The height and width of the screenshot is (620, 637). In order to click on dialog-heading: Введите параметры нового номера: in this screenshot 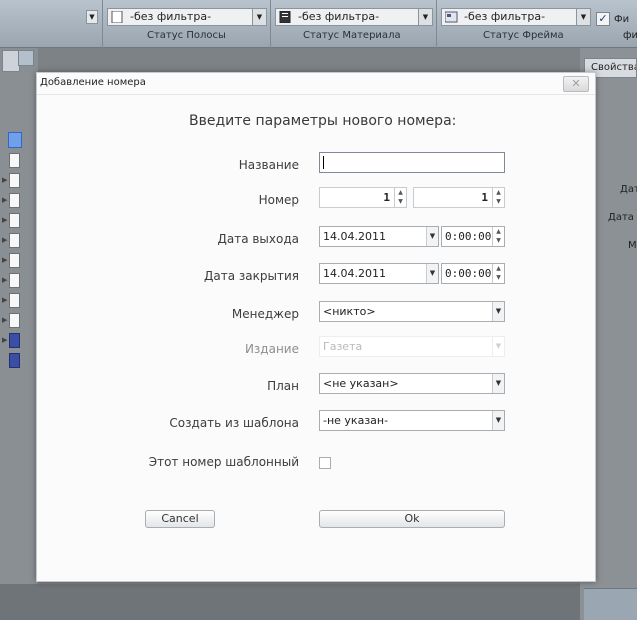, I will do `click(323, 121)`.